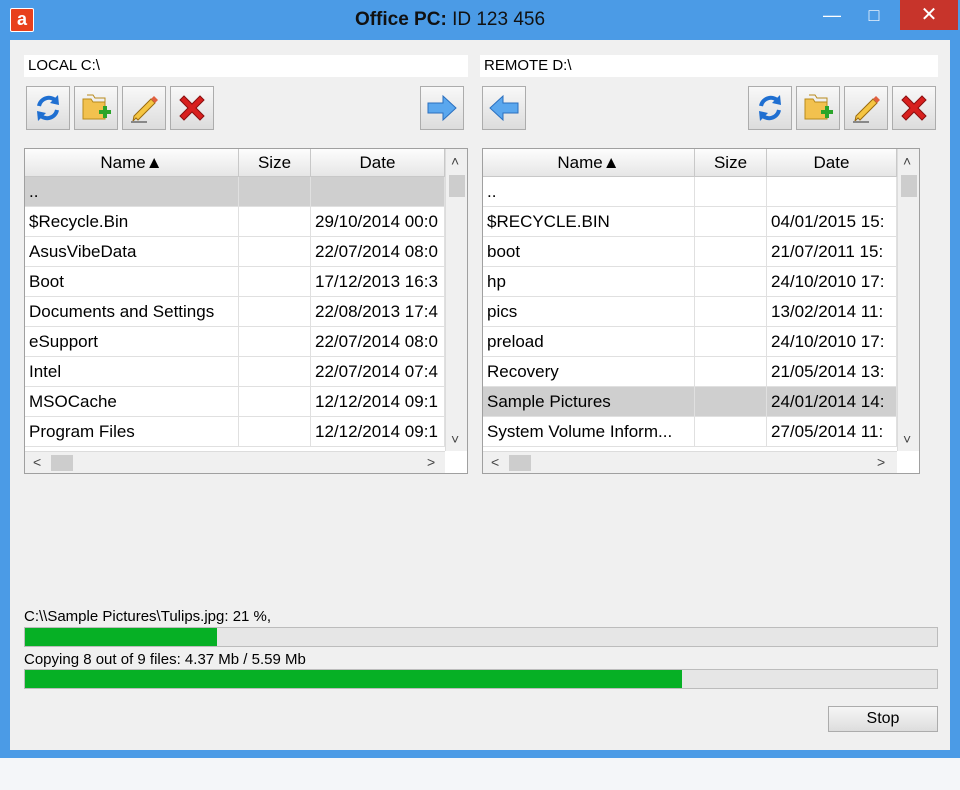 Image resolution: width=960 pixels, height=790 pixels. I want to click on remote-delete-button, so click(914, 108).